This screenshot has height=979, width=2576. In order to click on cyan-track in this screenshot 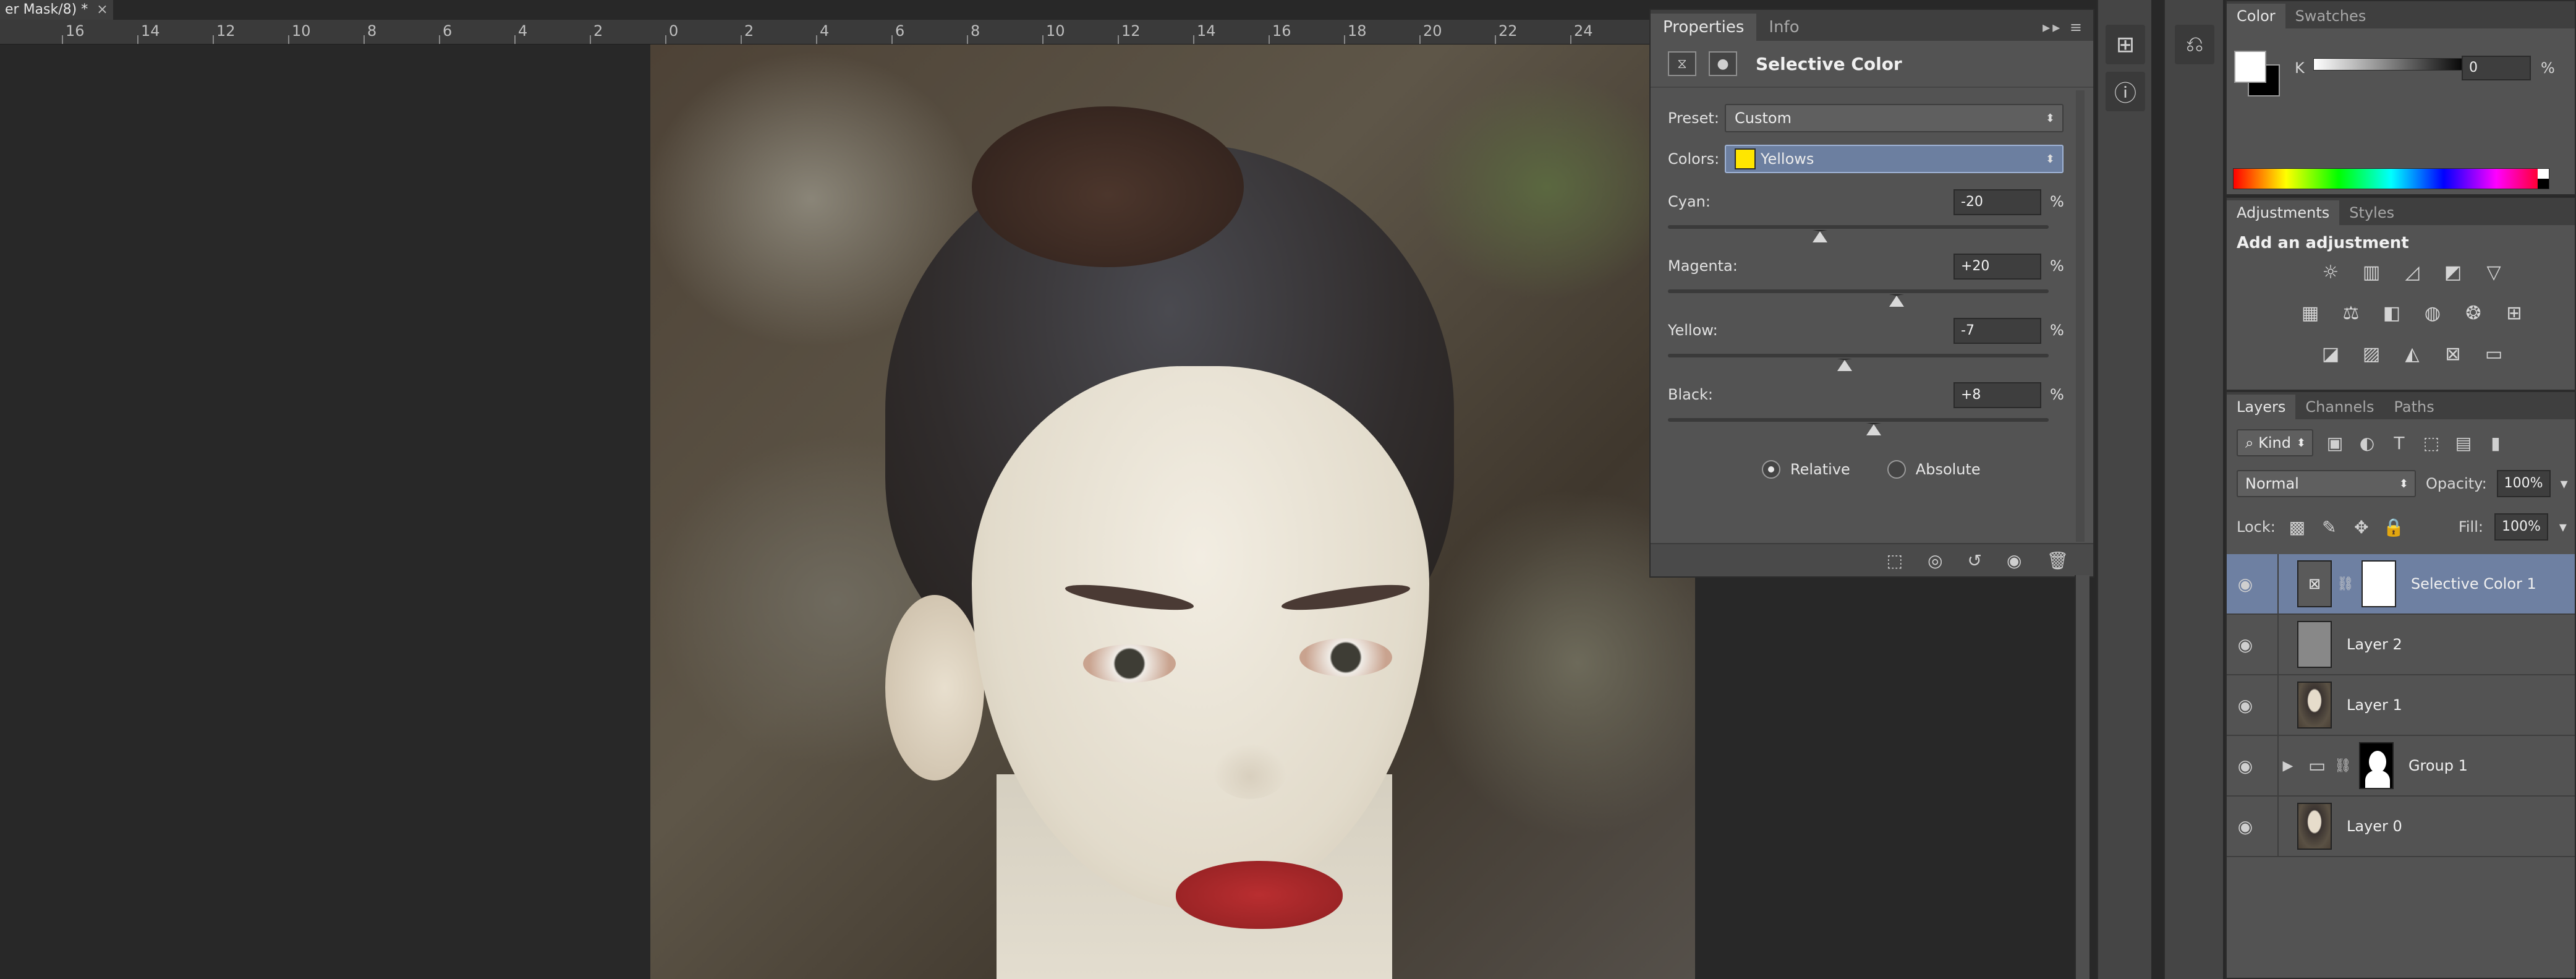, I will do `click(1858, 227)`.